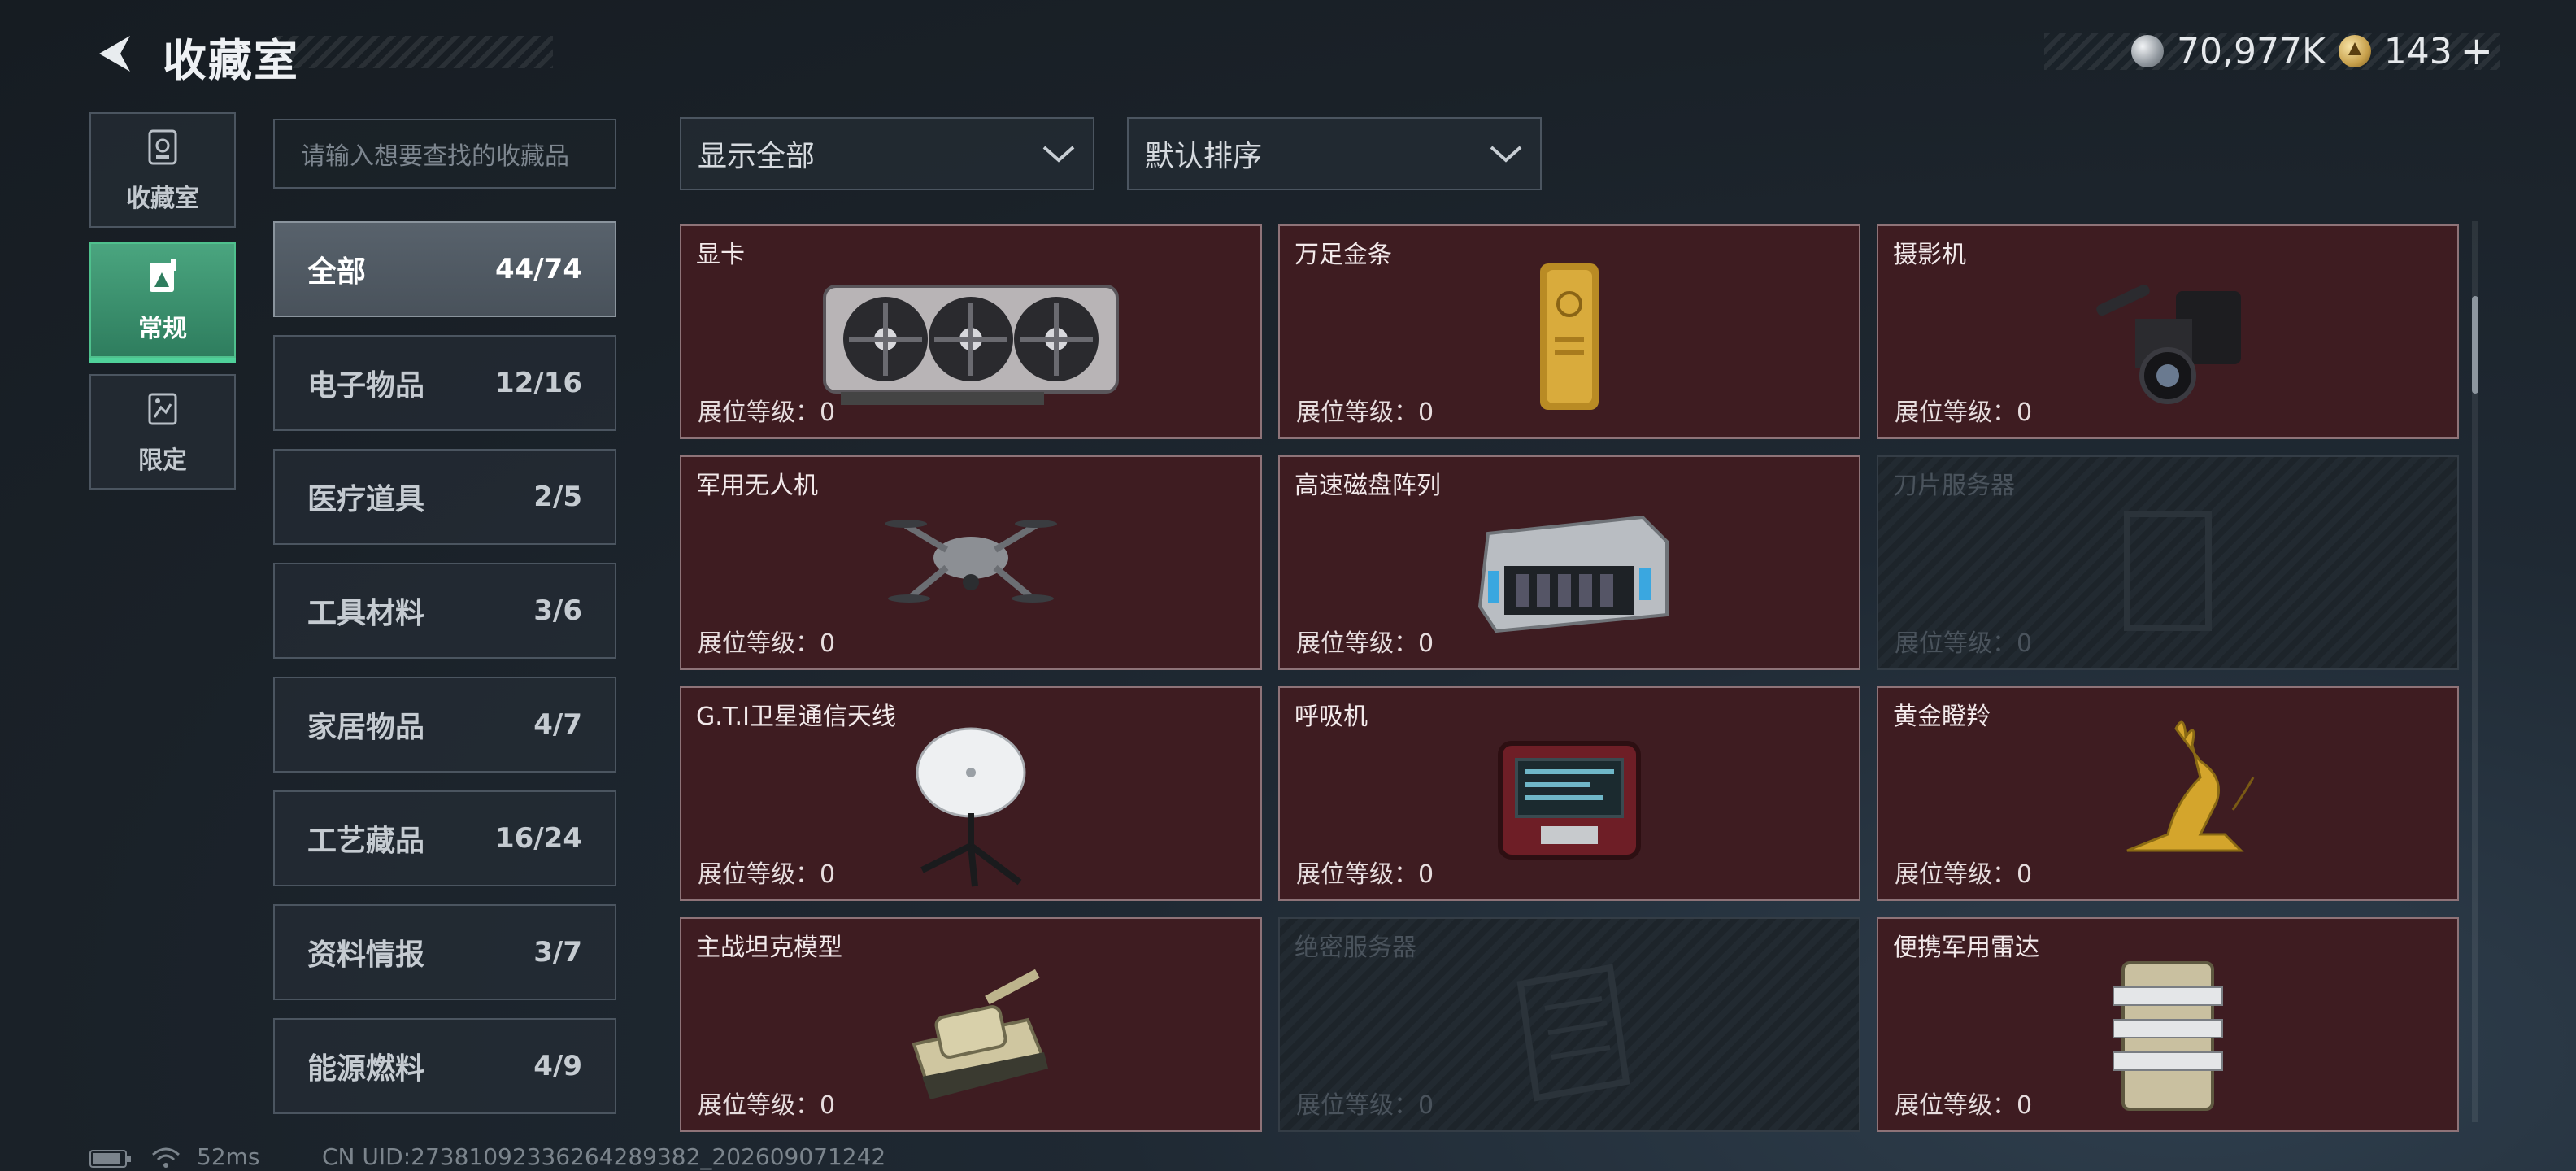  Describe the element at coordinates (1942, 717) in the screenshot. I see `item-name: 黄金瞪羚` at that location.